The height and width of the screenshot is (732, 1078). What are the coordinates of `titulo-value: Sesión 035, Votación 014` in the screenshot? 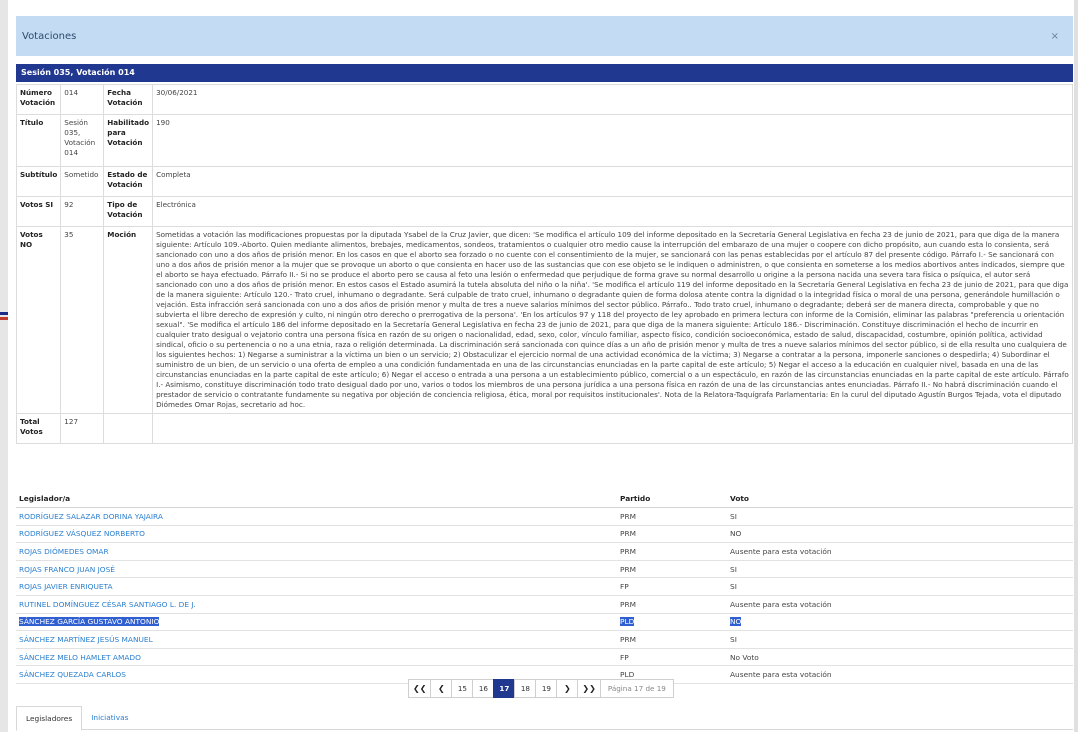 It's located at (82, 140).